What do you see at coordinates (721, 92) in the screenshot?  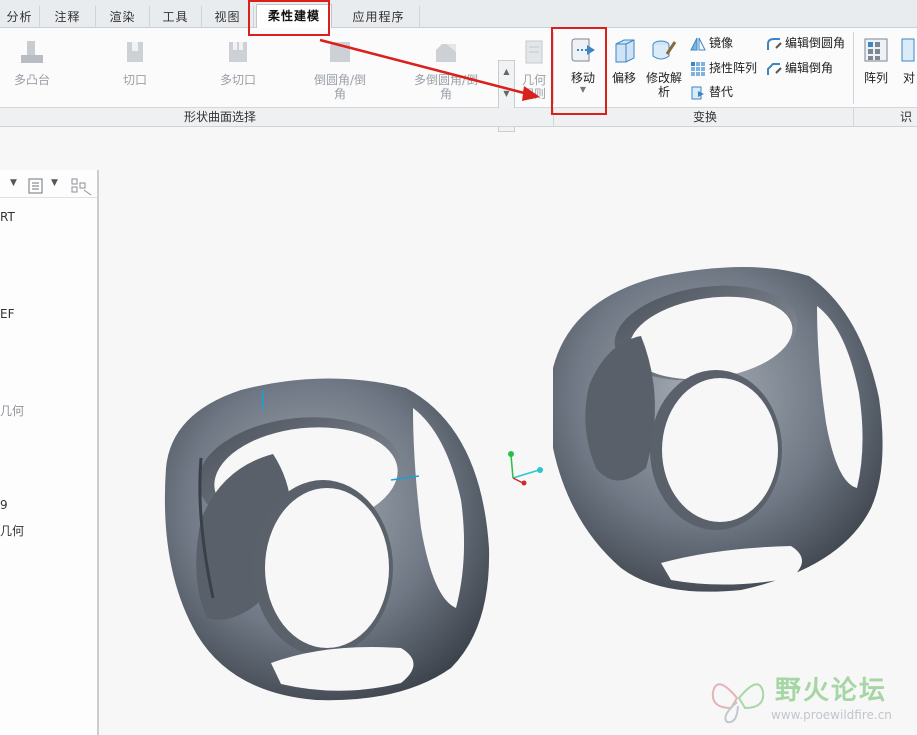 I see `substitute-label: 替代` at bounding box center [721, 92].